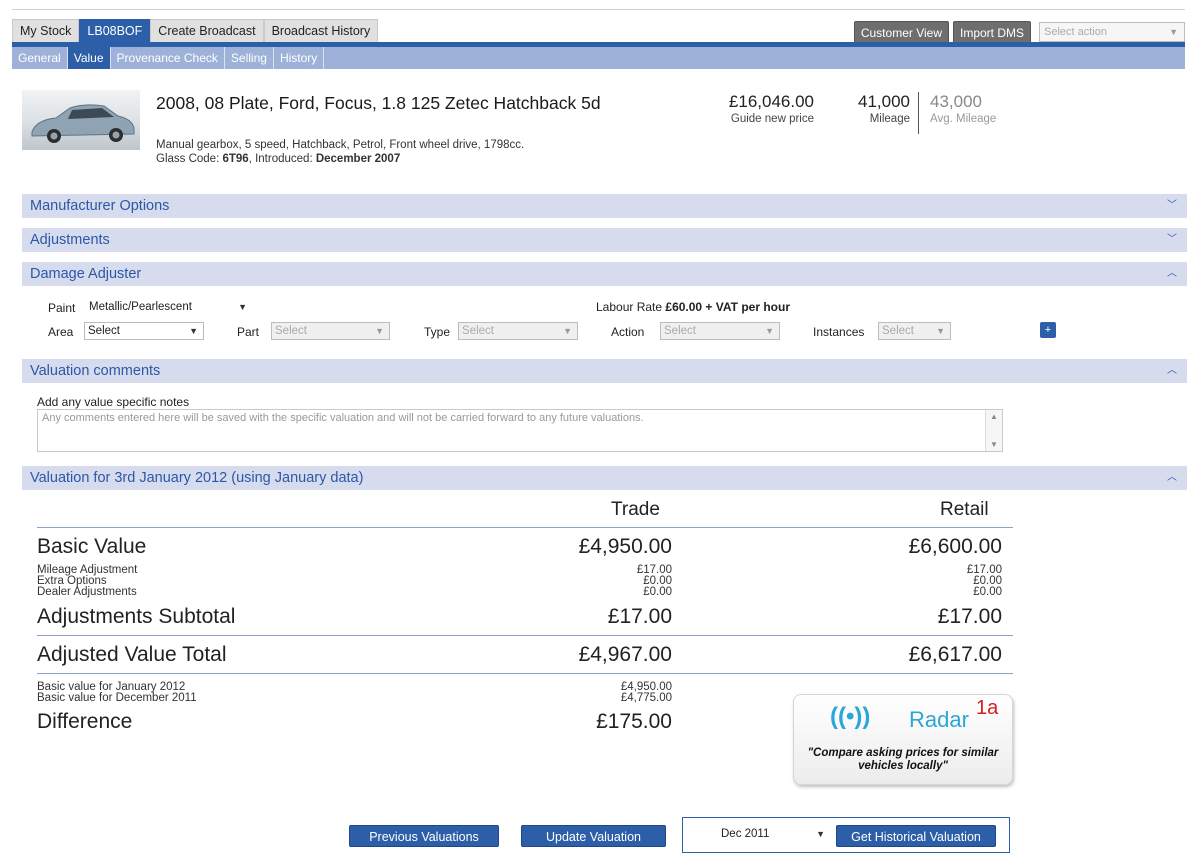  Describe the element at coordinates (299, 58) in the screenshot. I see `subtab-history: History` at that location.